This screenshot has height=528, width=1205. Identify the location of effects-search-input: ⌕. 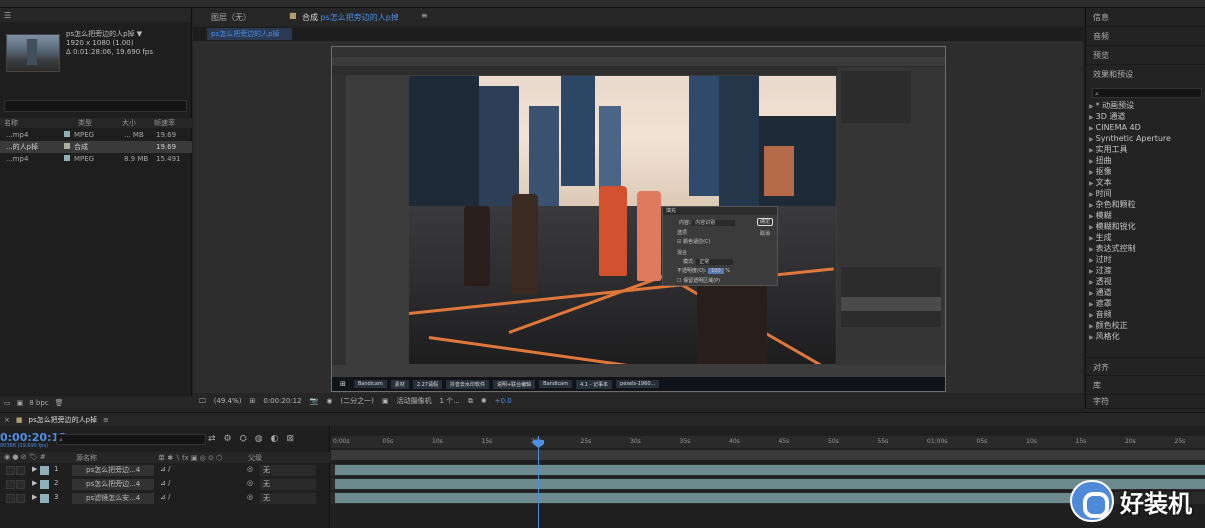
(1147, 93).